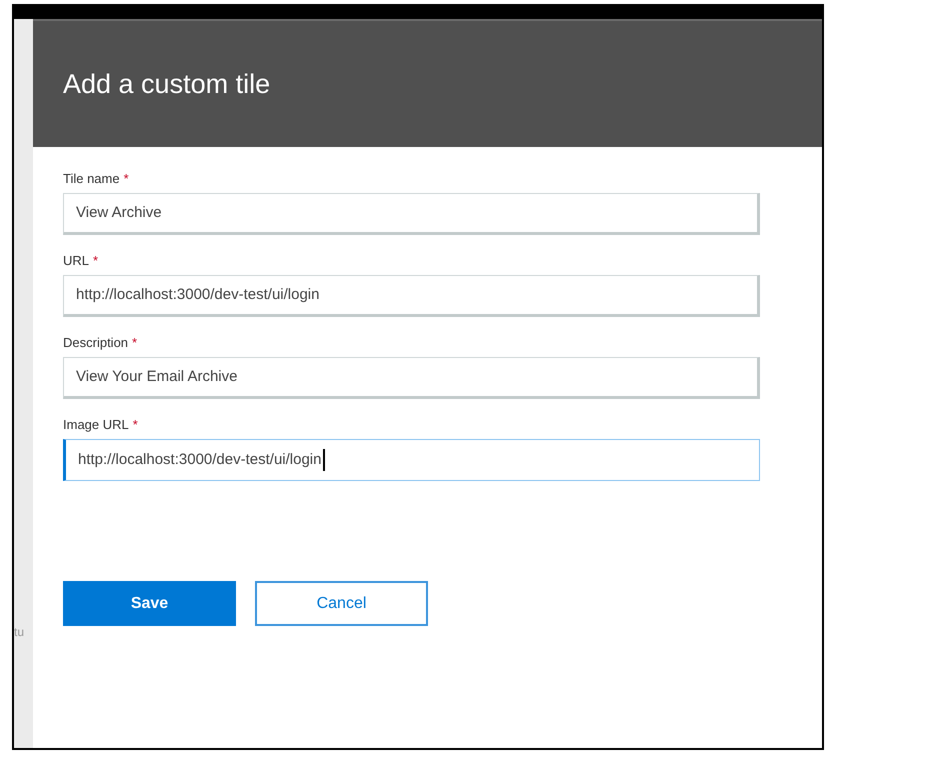  I want to click on field-label: Tile name, so click(91, 179).